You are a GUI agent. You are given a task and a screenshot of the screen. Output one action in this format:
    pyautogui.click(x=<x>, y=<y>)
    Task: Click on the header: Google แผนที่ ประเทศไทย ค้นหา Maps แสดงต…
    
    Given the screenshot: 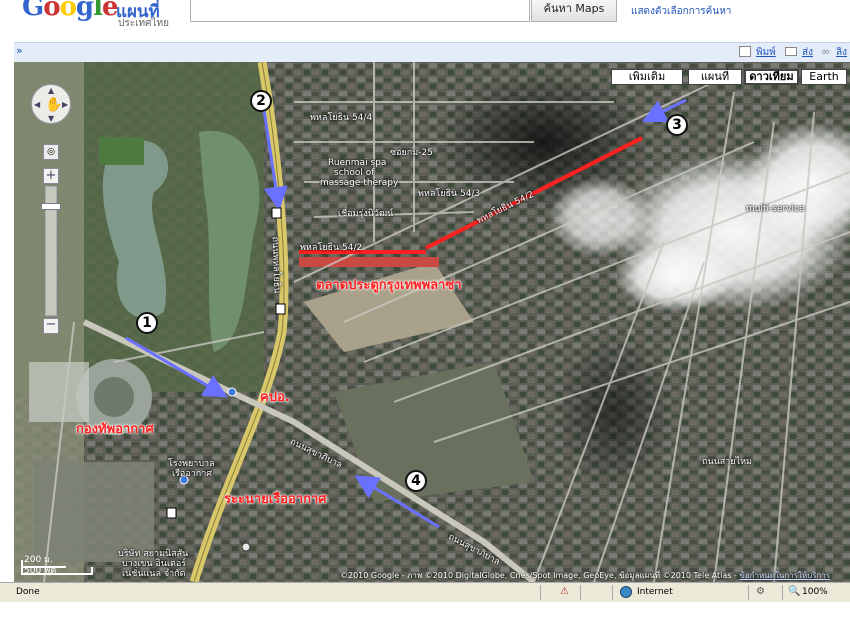 What is the action you would take?
    pyautogui.click(x=425, y=20)
    